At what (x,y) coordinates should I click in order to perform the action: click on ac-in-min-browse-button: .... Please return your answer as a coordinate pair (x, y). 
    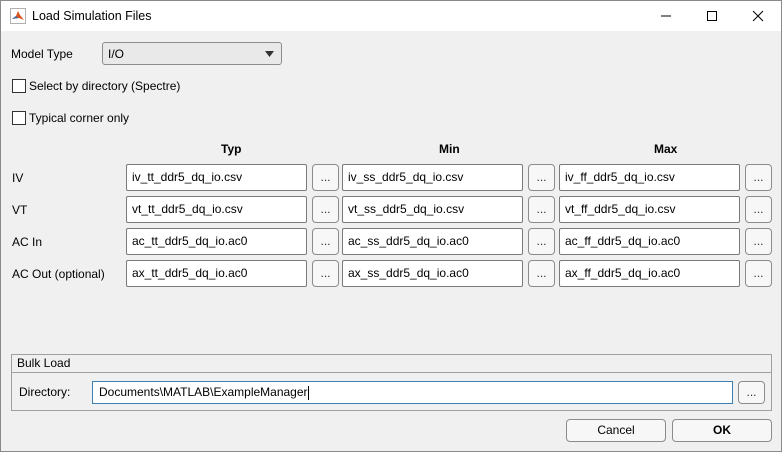
    Looking at the image, I should click on (541, 241).